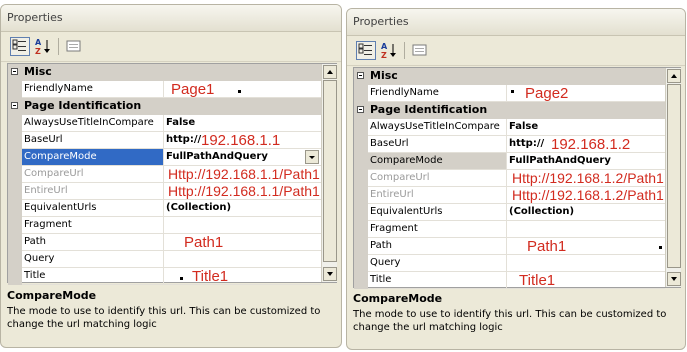 This screenshot has height=352, width=687. What do you see at coordinates (437, 195) in the screenshot?
I see `property-name: EntireUrl` at bounding box center [437, 195].